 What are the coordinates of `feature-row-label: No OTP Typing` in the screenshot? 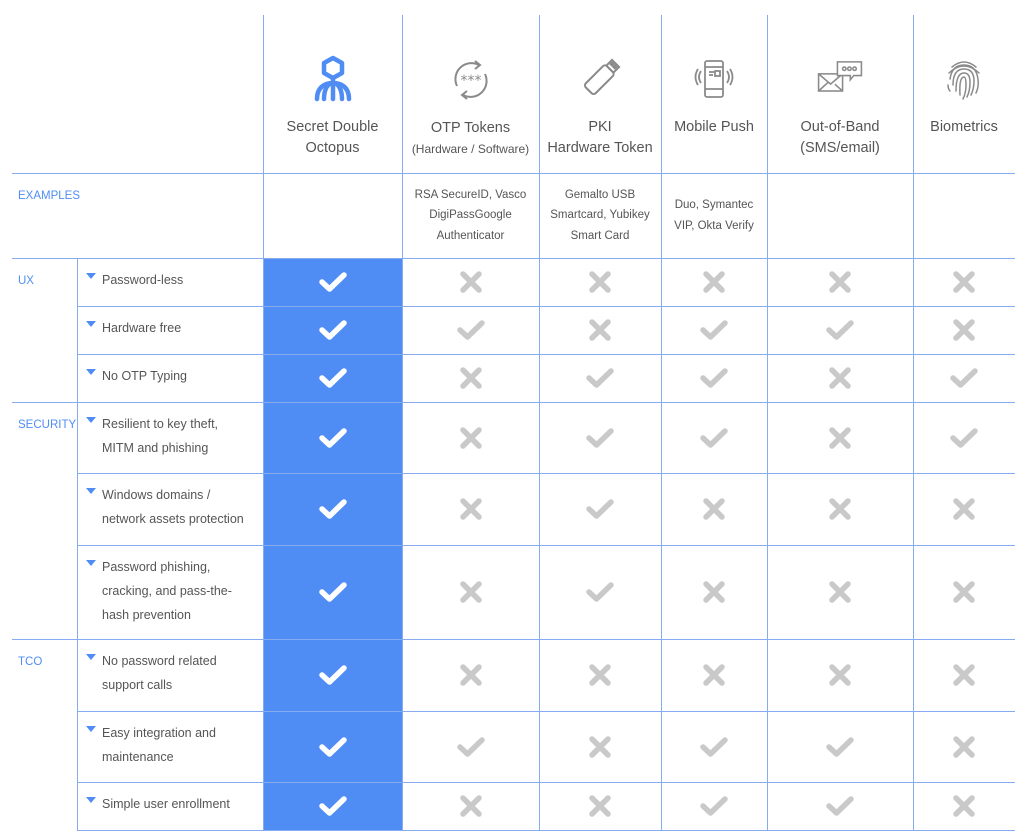 It's located at (169, 376).